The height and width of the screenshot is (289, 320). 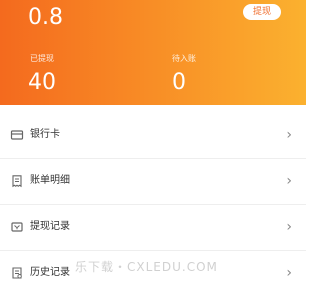 What do you see at coordinates (42, 58) in the screenshot?
I see `withdrawn-label: 已提现` at bounding box center [42, 58].